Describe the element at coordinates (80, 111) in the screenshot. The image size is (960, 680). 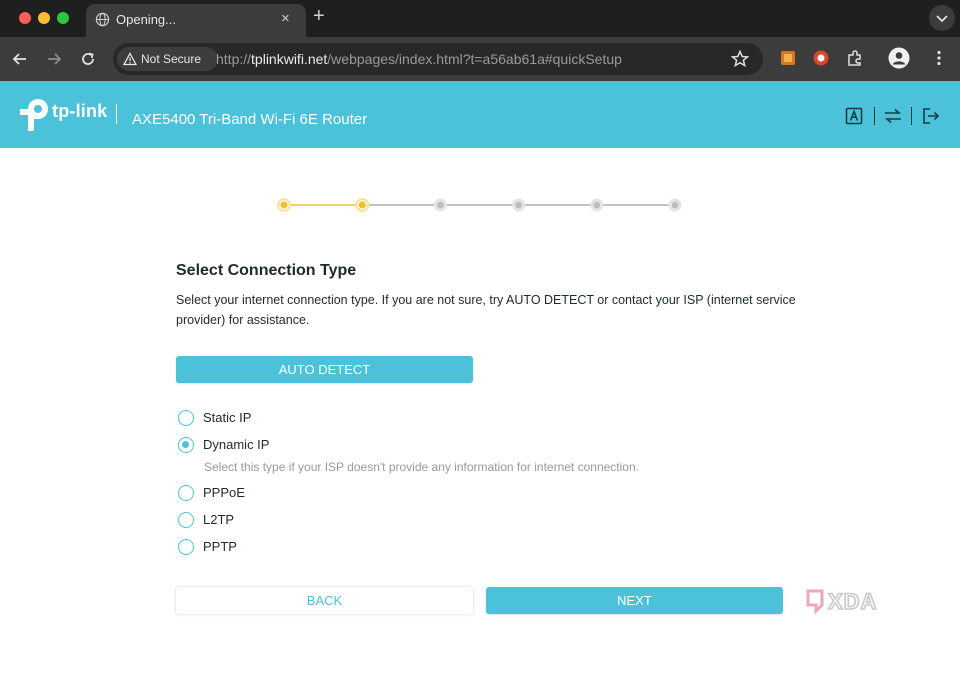
I see `brand-name: tp-link` at that location.